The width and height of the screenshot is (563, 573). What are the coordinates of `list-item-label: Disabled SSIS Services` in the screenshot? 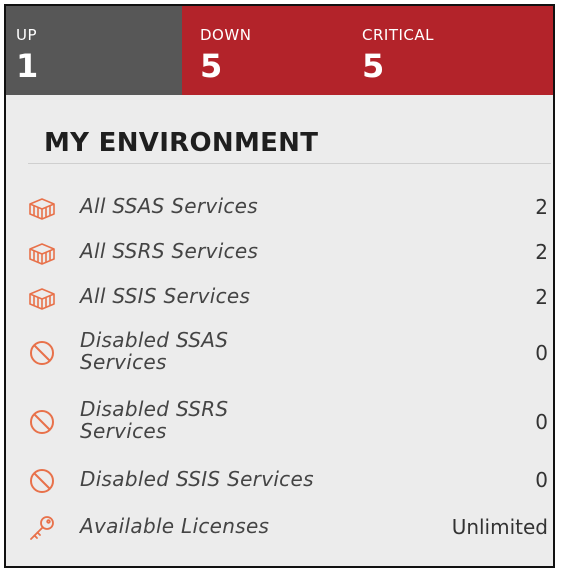 It's located at (197, 479).